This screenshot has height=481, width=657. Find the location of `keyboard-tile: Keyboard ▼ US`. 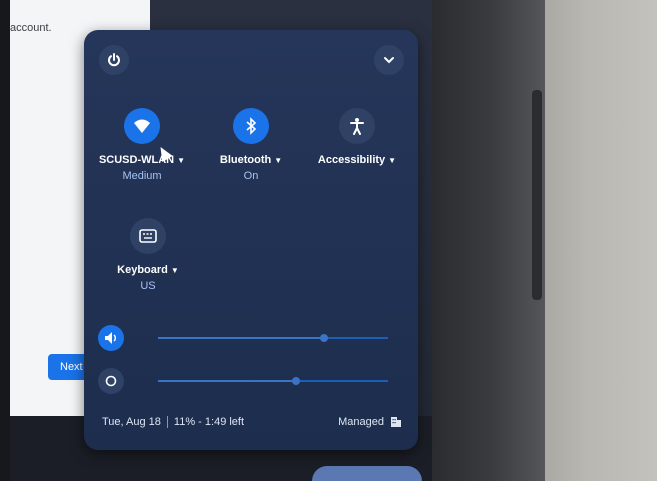

keyboard-tile: Keyboard ▼ US is located at coordinates (148, 255).